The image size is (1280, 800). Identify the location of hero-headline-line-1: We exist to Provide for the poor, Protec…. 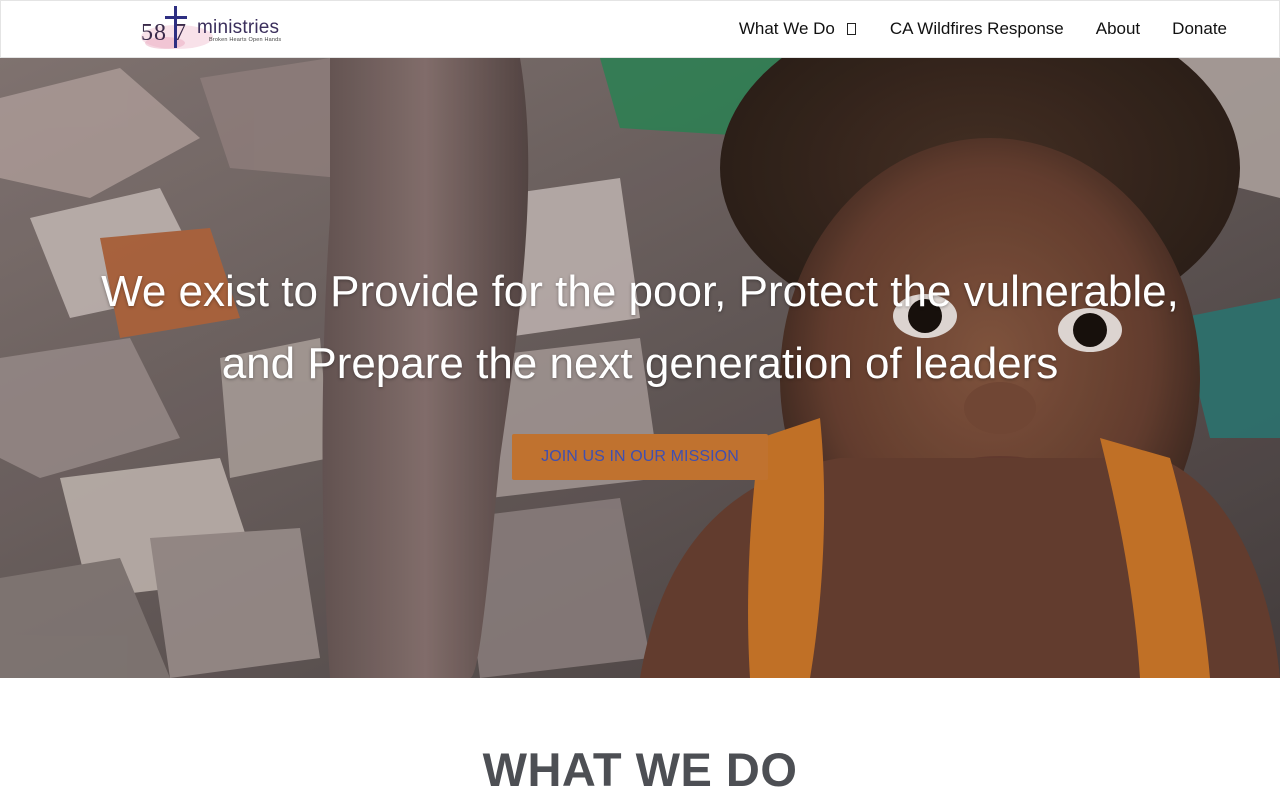
(640, 291).